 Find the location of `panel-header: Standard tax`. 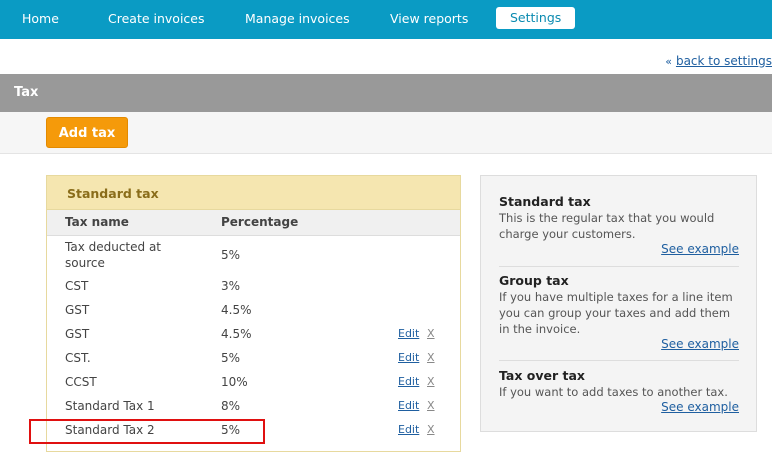

panel-header: Standard tax is located at coordinates (253, 193).